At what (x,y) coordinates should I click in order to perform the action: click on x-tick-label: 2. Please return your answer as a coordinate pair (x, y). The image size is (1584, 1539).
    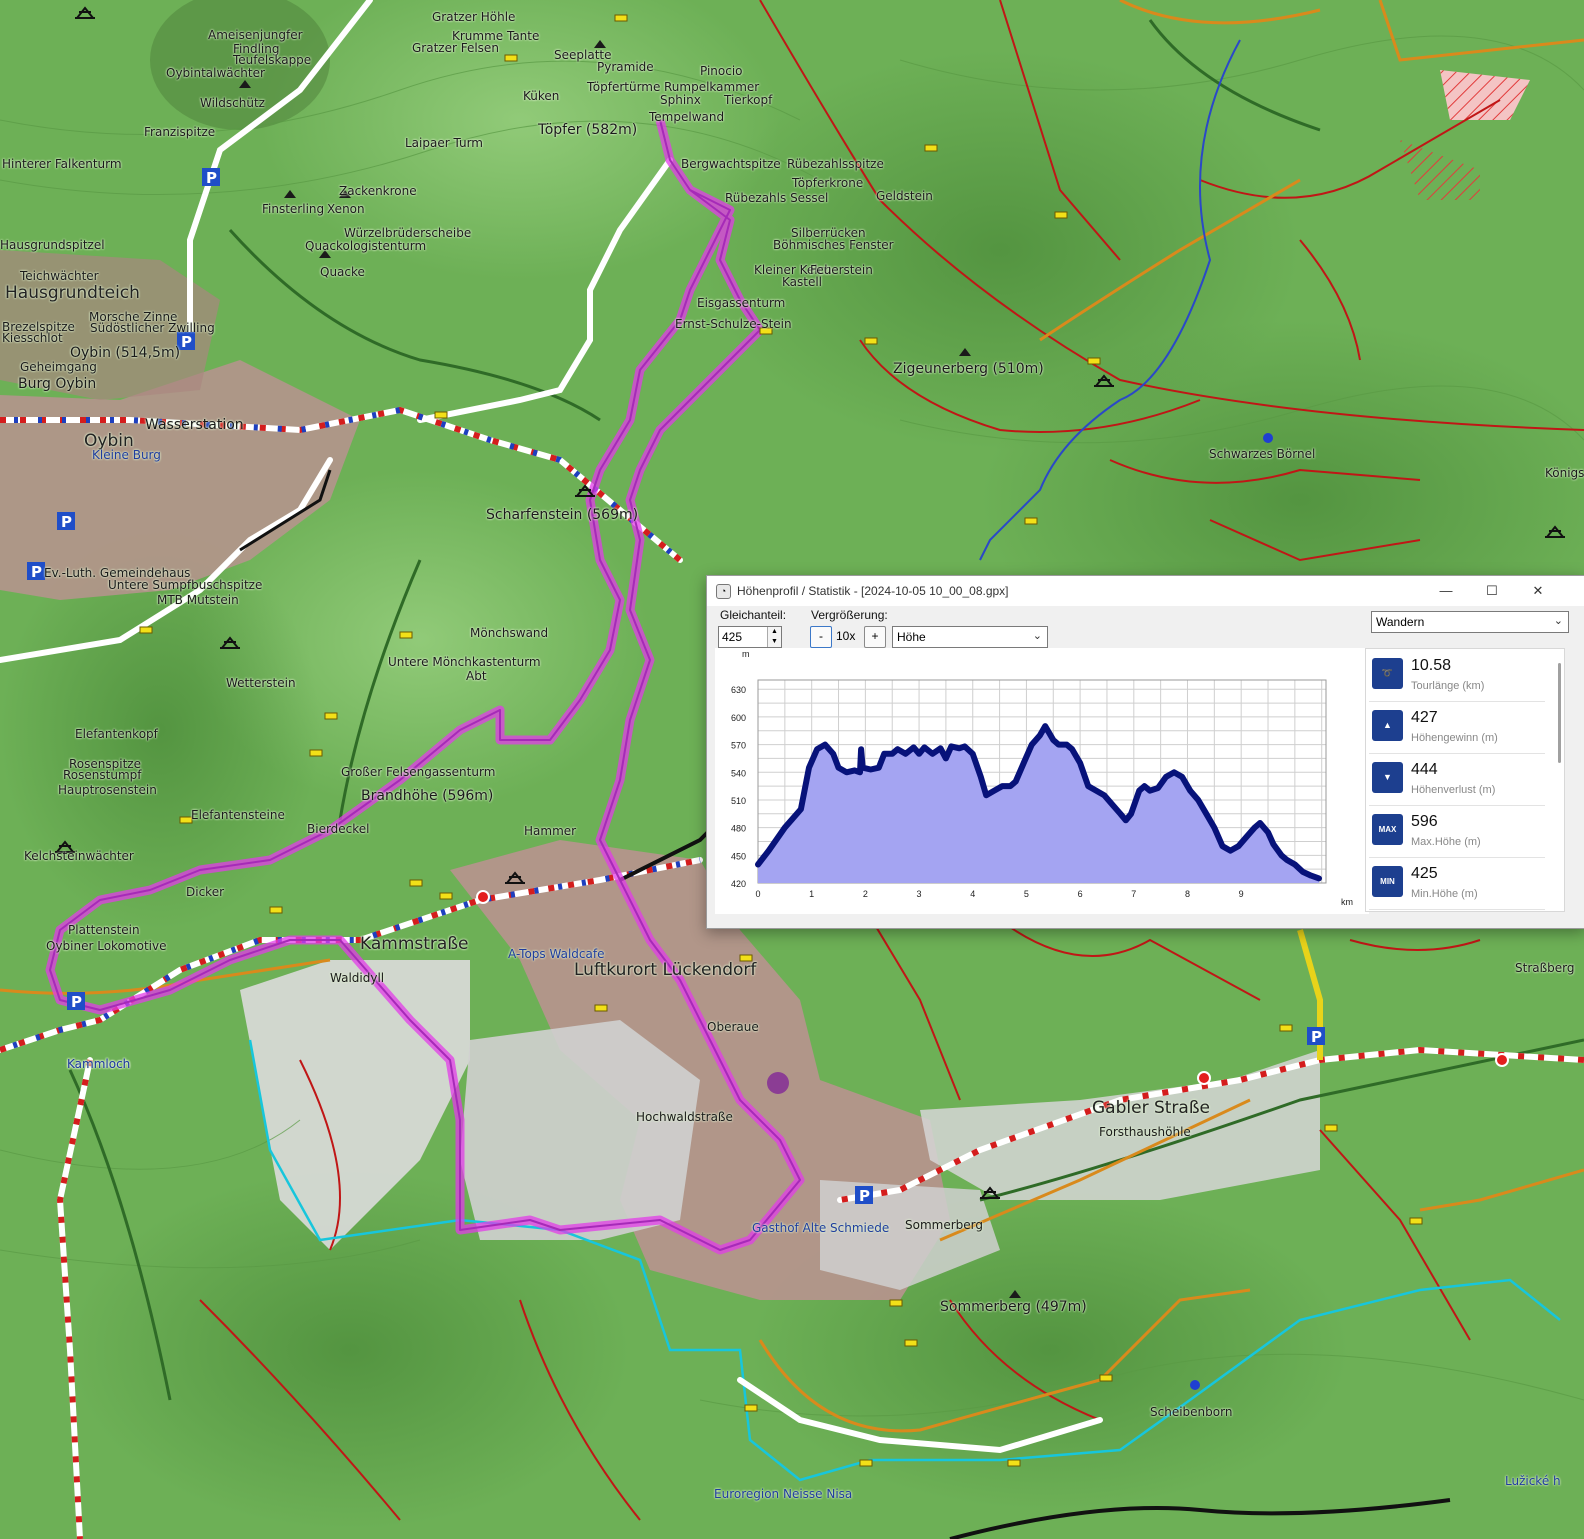
    Looking at the image, I should click on (865, 894).